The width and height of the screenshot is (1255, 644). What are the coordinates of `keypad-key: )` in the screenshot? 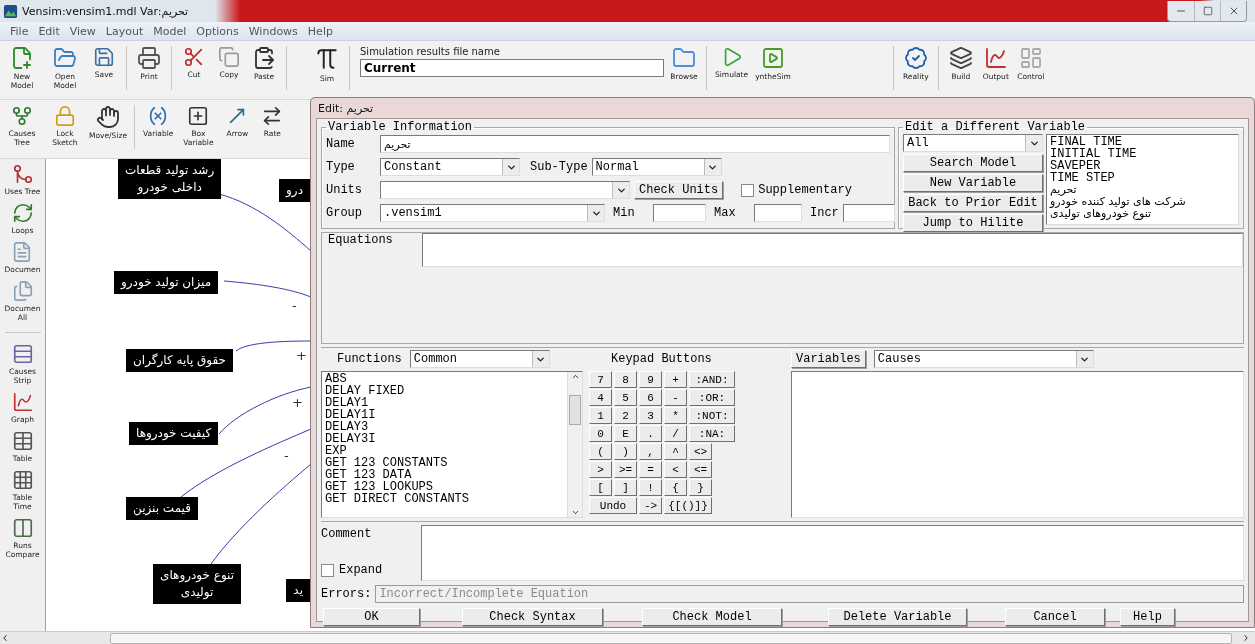 It's located at (625, 451).